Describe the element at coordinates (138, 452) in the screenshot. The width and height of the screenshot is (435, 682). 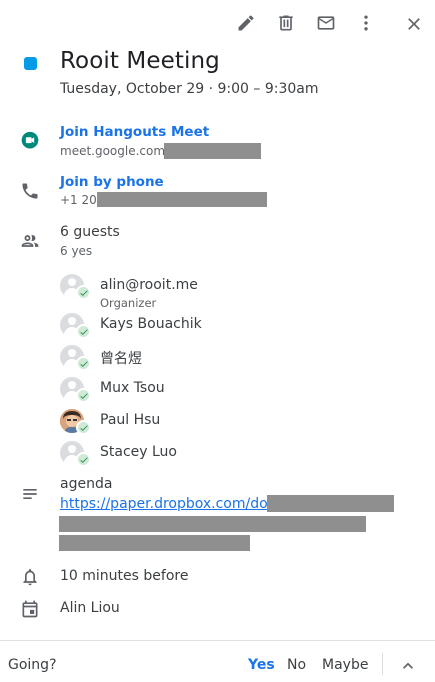
I see `guest-name: Stacey Luo` at that location.